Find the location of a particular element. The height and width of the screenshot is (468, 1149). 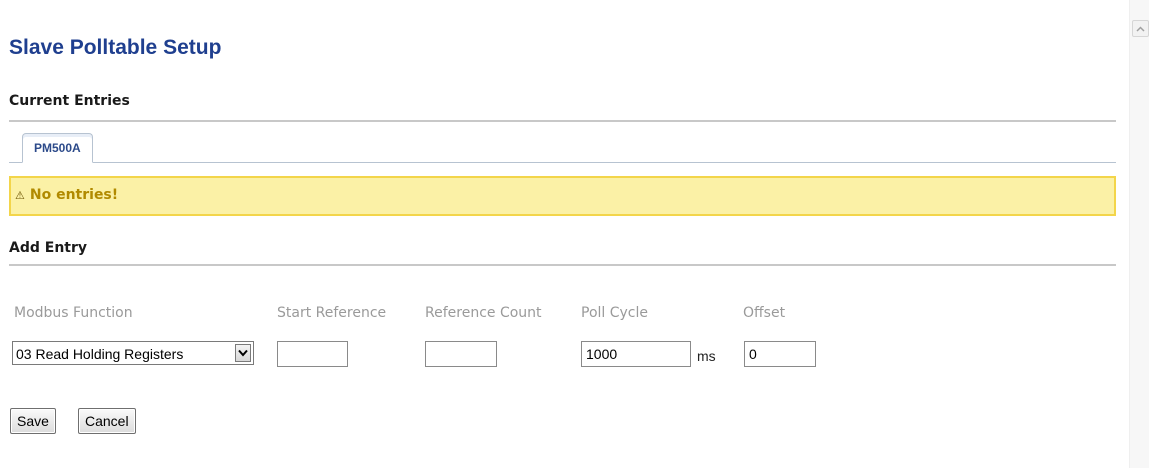

save-button: Save is located at coordinates (33, 421).